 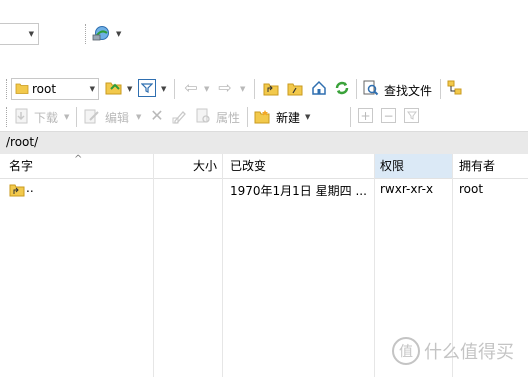 What do you see at coordinates (228, 117) in the screenshot?
I see `properties-button: 属性` at bounding box center [228, 117].